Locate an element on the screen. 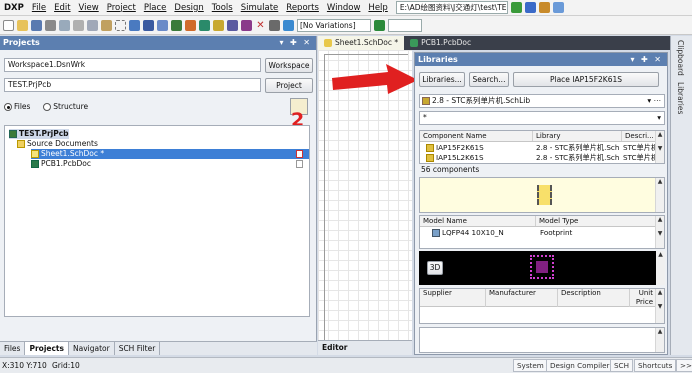 The width and height of the screenshot is (692, 373). paste-icon is located at coordinates (106, 25).